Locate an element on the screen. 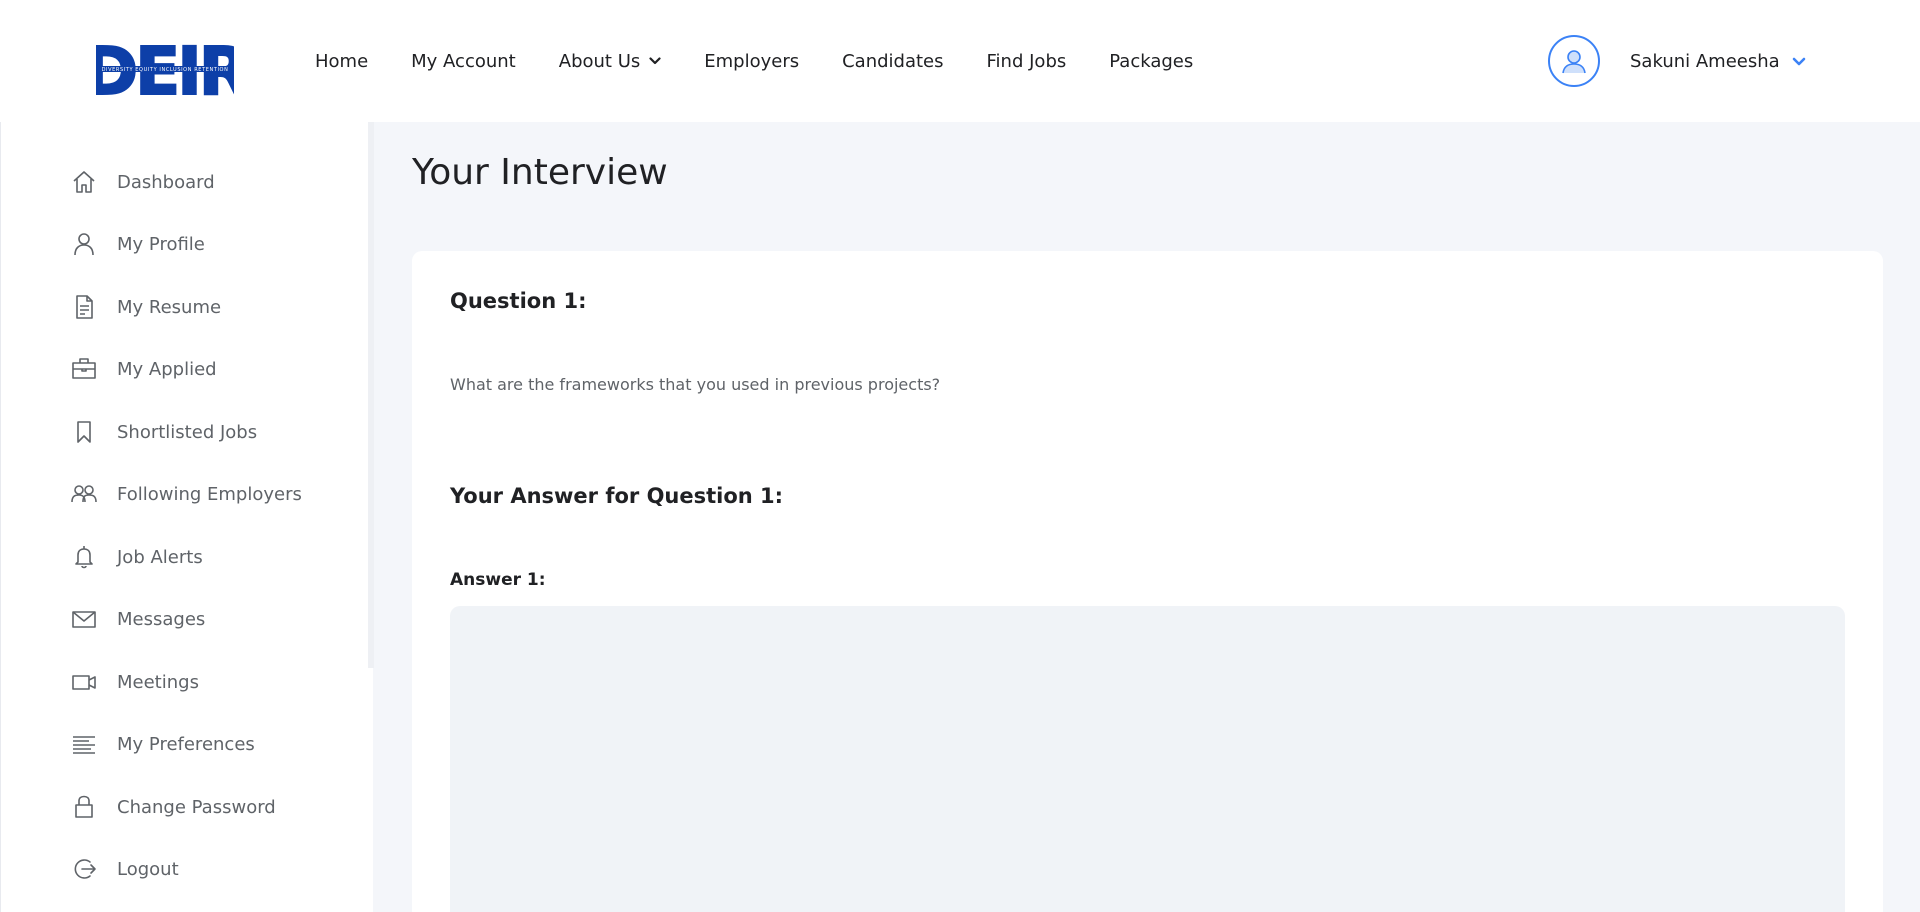 Image resolution: width=1920 pixels, height=912 pixels. sidebar-item-label: Following Employers is located at coordinates (209, 494).